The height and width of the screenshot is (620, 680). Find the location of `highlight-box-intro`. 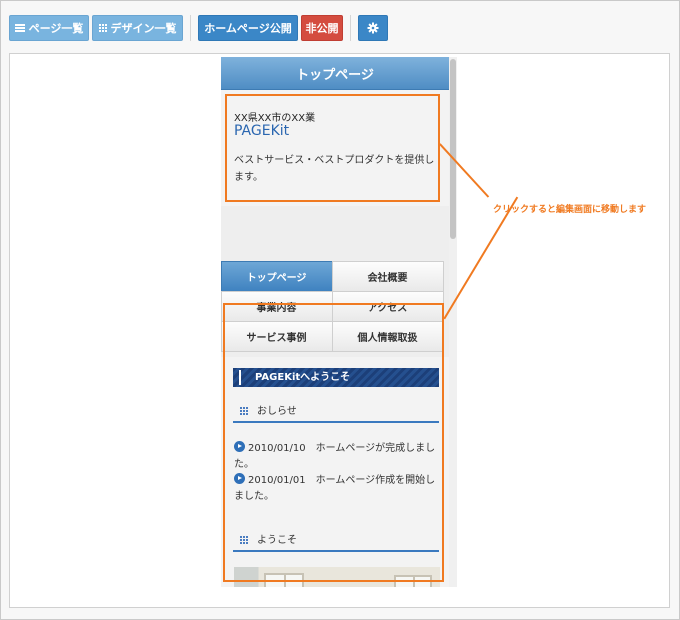

highlight-box-intro is located at coordinates (332, 148).